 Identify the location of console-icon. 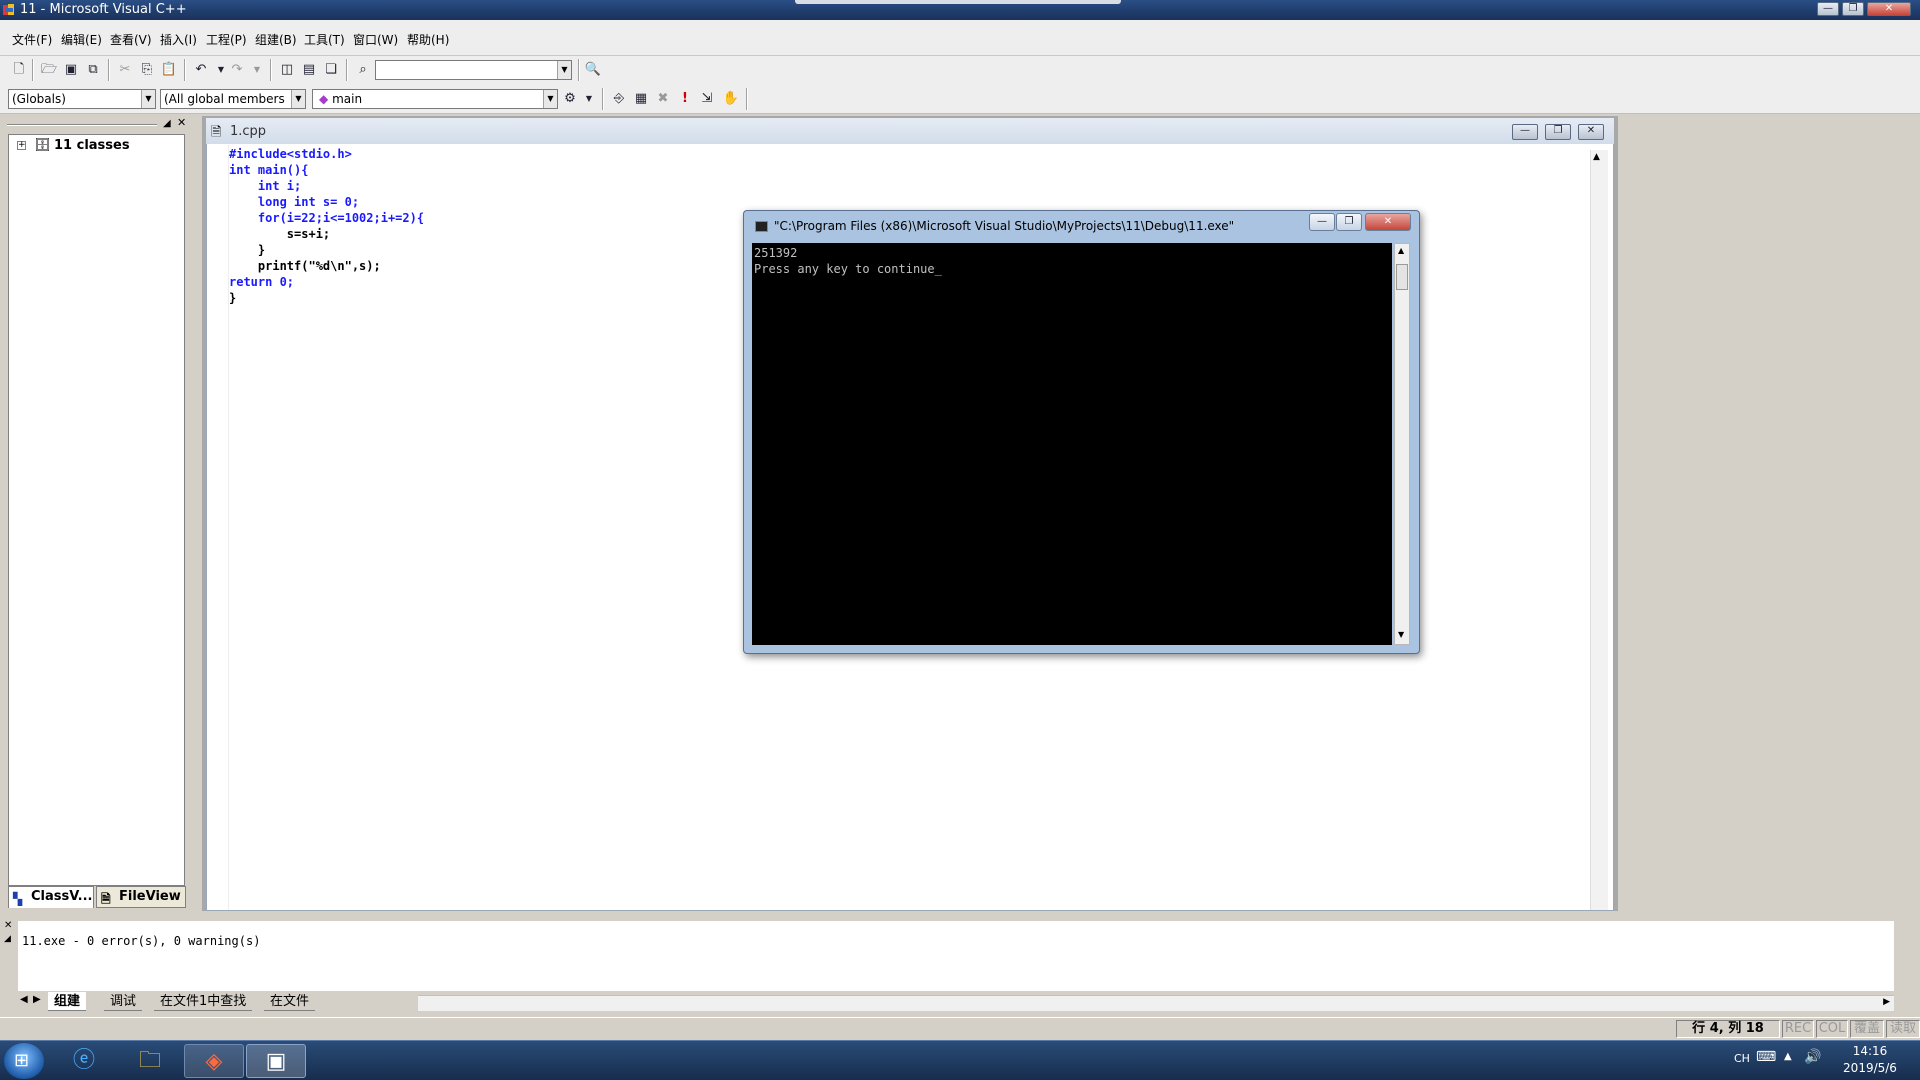
(761, 226).